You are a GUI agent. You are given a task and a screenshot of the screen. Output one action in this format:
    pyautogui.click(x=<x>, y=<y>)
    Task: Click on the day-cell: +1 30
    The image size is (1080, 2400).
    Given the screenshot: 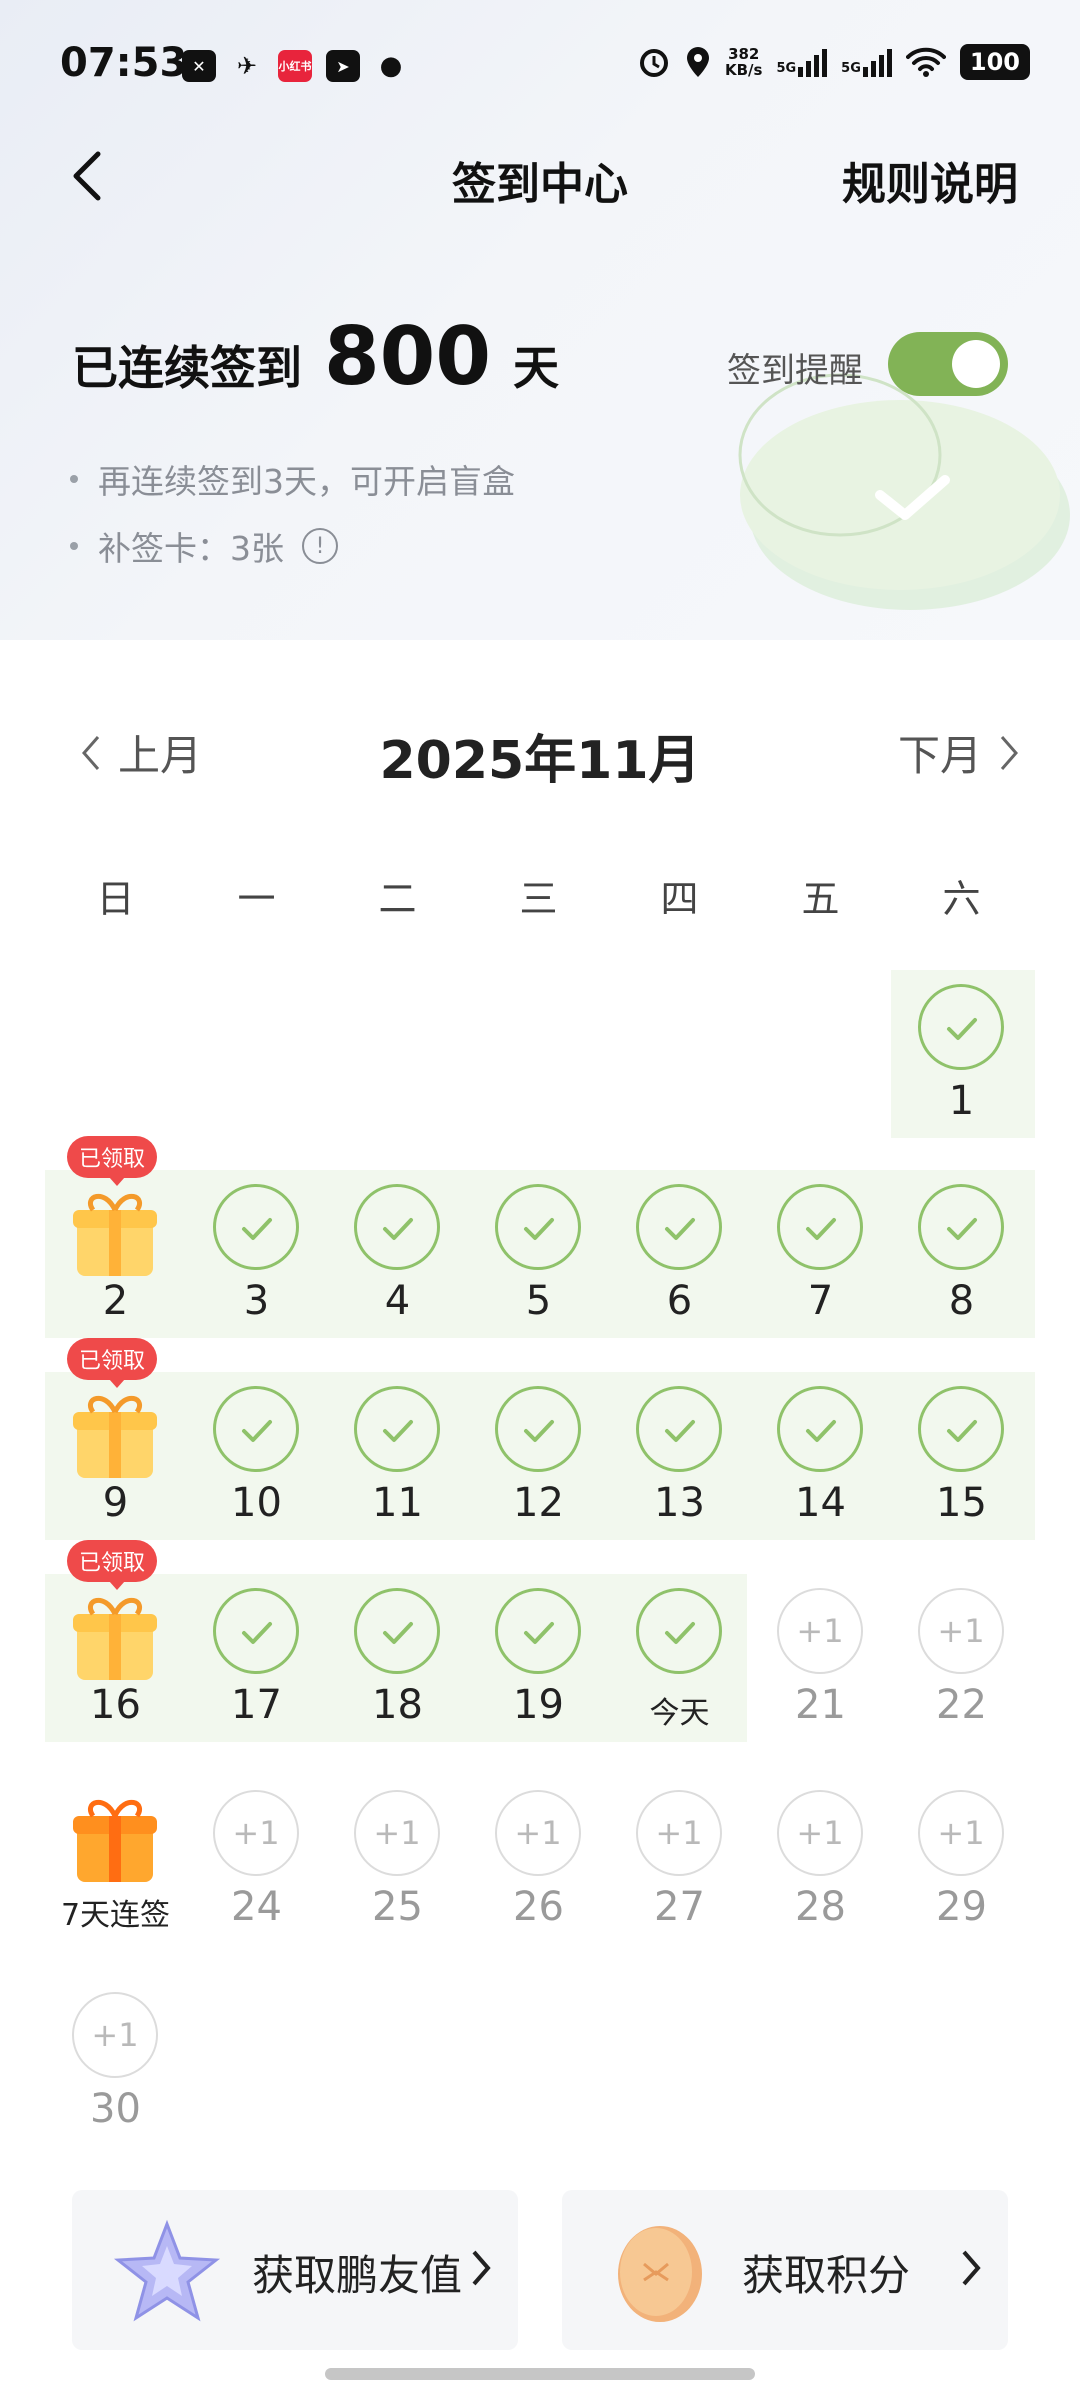 What is the action you would take?
    pyautogui.click(x=115, y=2063)
    